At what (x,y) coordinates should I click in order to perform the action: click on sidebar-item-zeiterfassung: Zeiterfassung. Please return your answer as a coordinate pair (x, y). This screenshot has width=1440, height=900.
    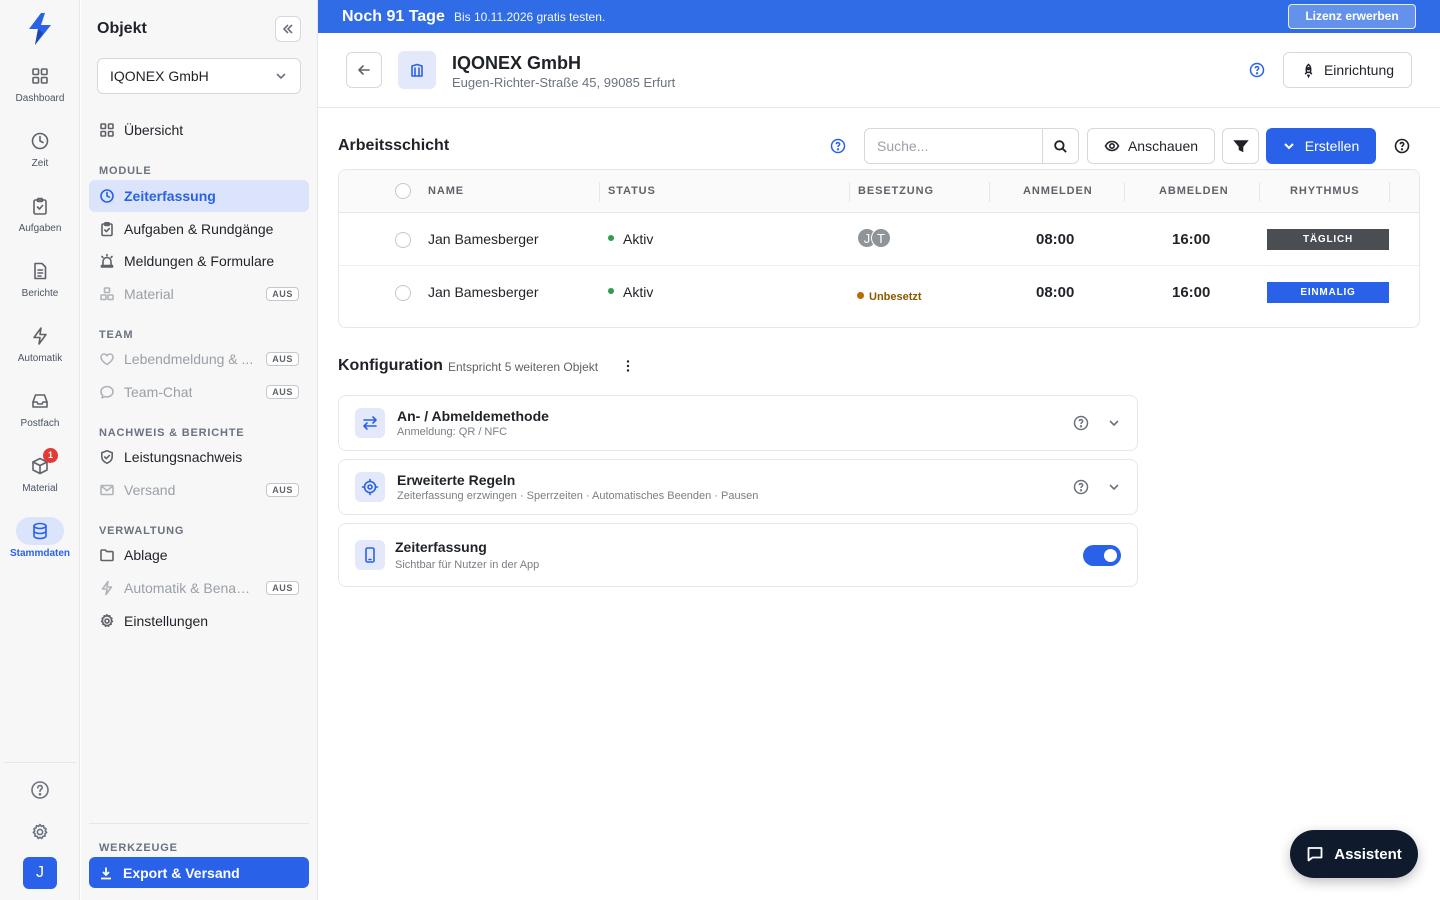
    Looking at the image, I should click on (199, 196).